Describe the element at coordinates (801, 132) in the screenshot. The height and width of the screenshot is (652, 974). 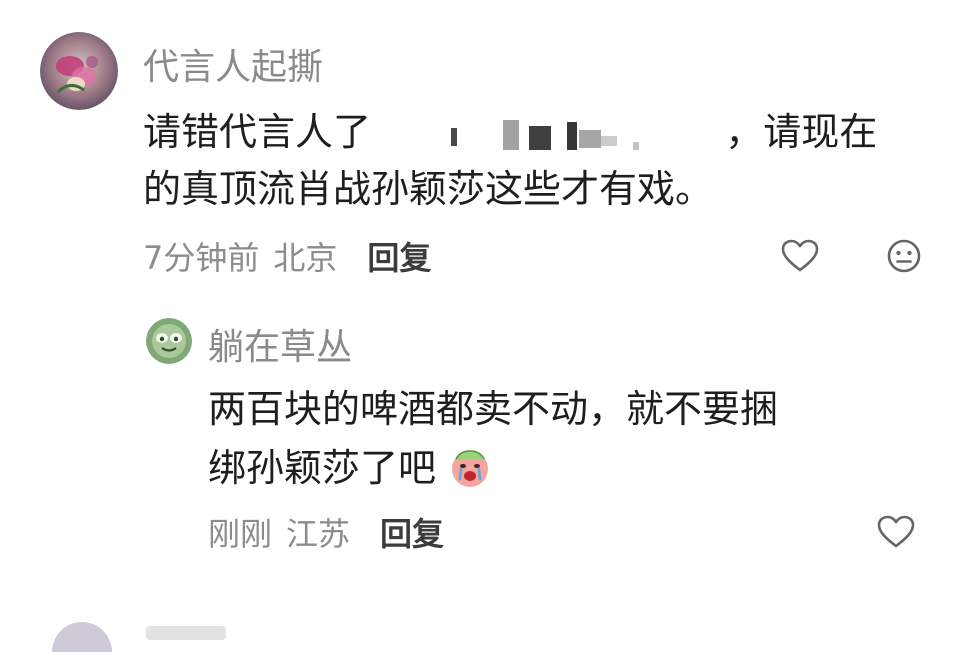
I see `comment-text-part2: ，请现在` at that location.